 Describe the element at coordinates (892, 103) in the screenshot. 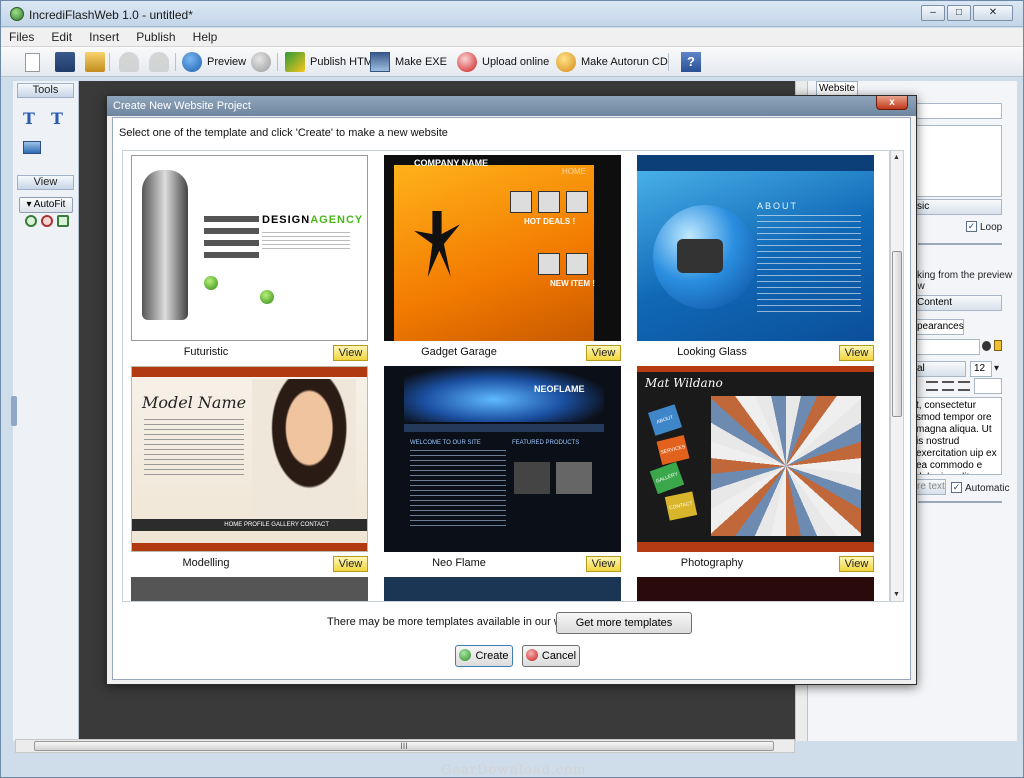

I see `dialog-close-button: x` at that location.